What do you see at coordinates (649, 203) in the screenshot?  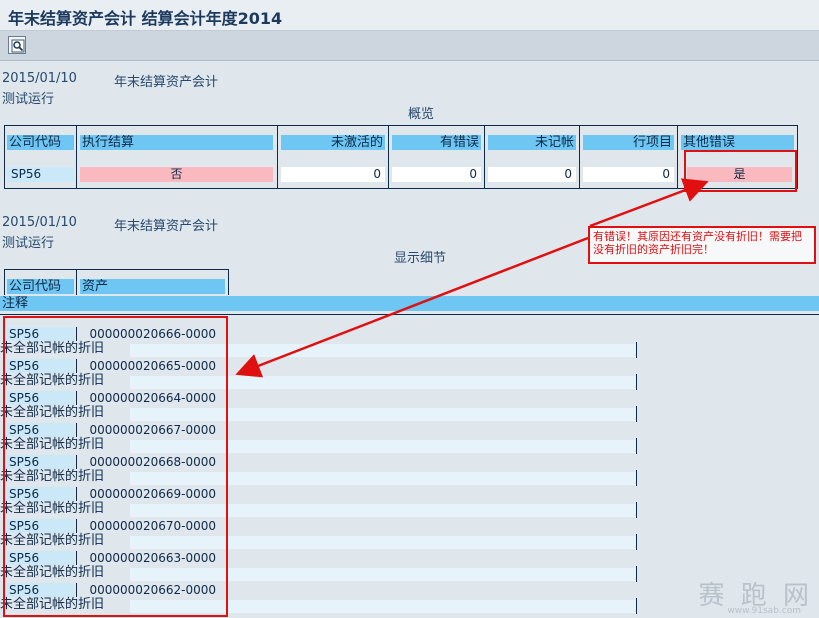 I see `arrow-to-other-errors` at bounding box center [649, 203].